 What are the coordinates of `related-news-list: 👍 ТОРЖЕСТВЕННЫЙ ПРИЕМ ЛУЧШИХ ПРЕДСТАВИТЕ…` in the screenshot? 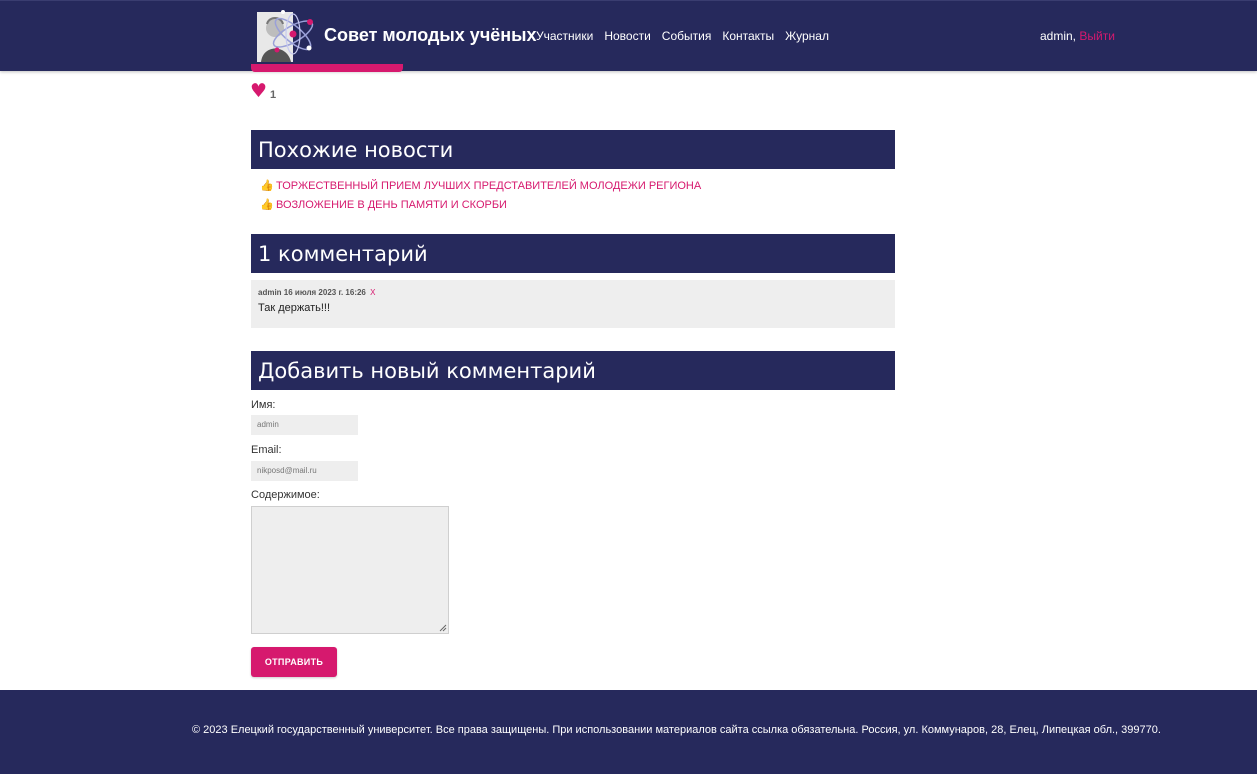 It's located at (480, 195).